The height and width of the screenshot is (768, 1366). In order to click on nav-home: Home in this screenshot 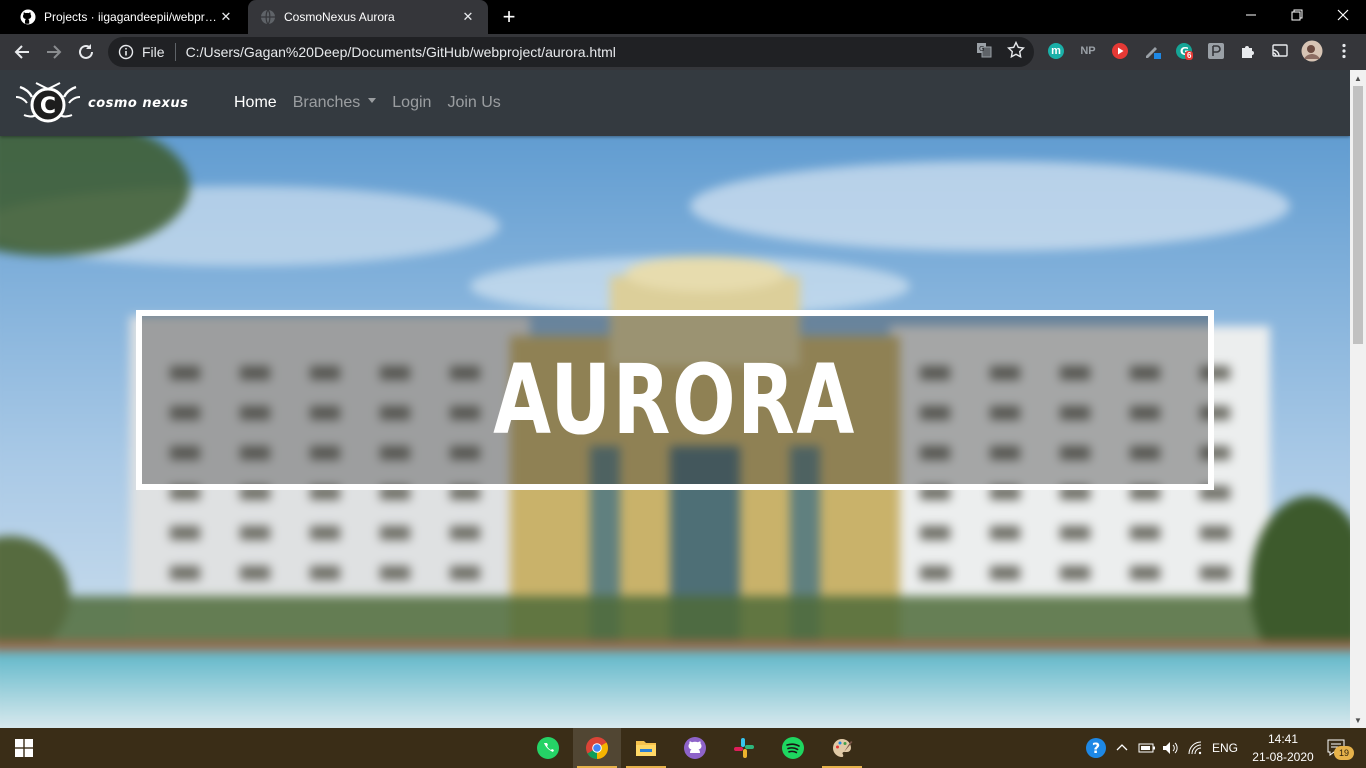, I will do `click(255, 103)`.